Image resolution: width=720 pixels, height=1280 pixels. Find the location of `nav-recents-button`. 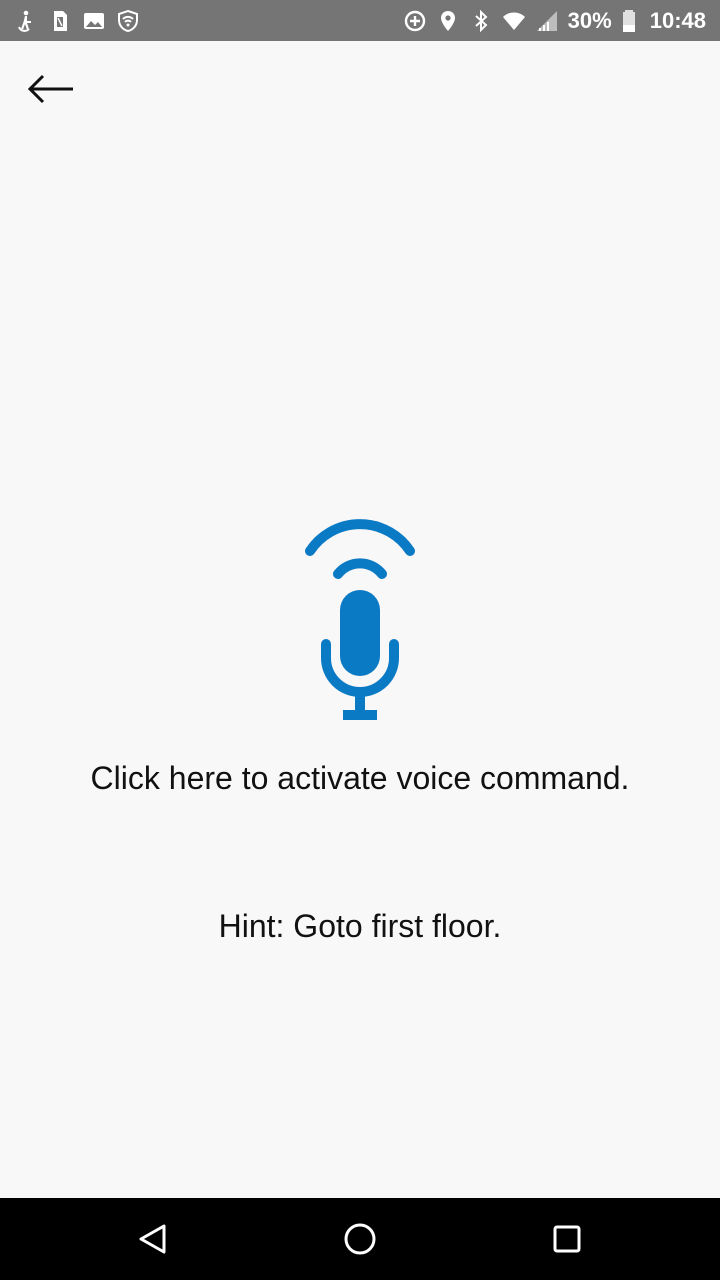

nav-recents-button is located at coordinates (567, 1239).